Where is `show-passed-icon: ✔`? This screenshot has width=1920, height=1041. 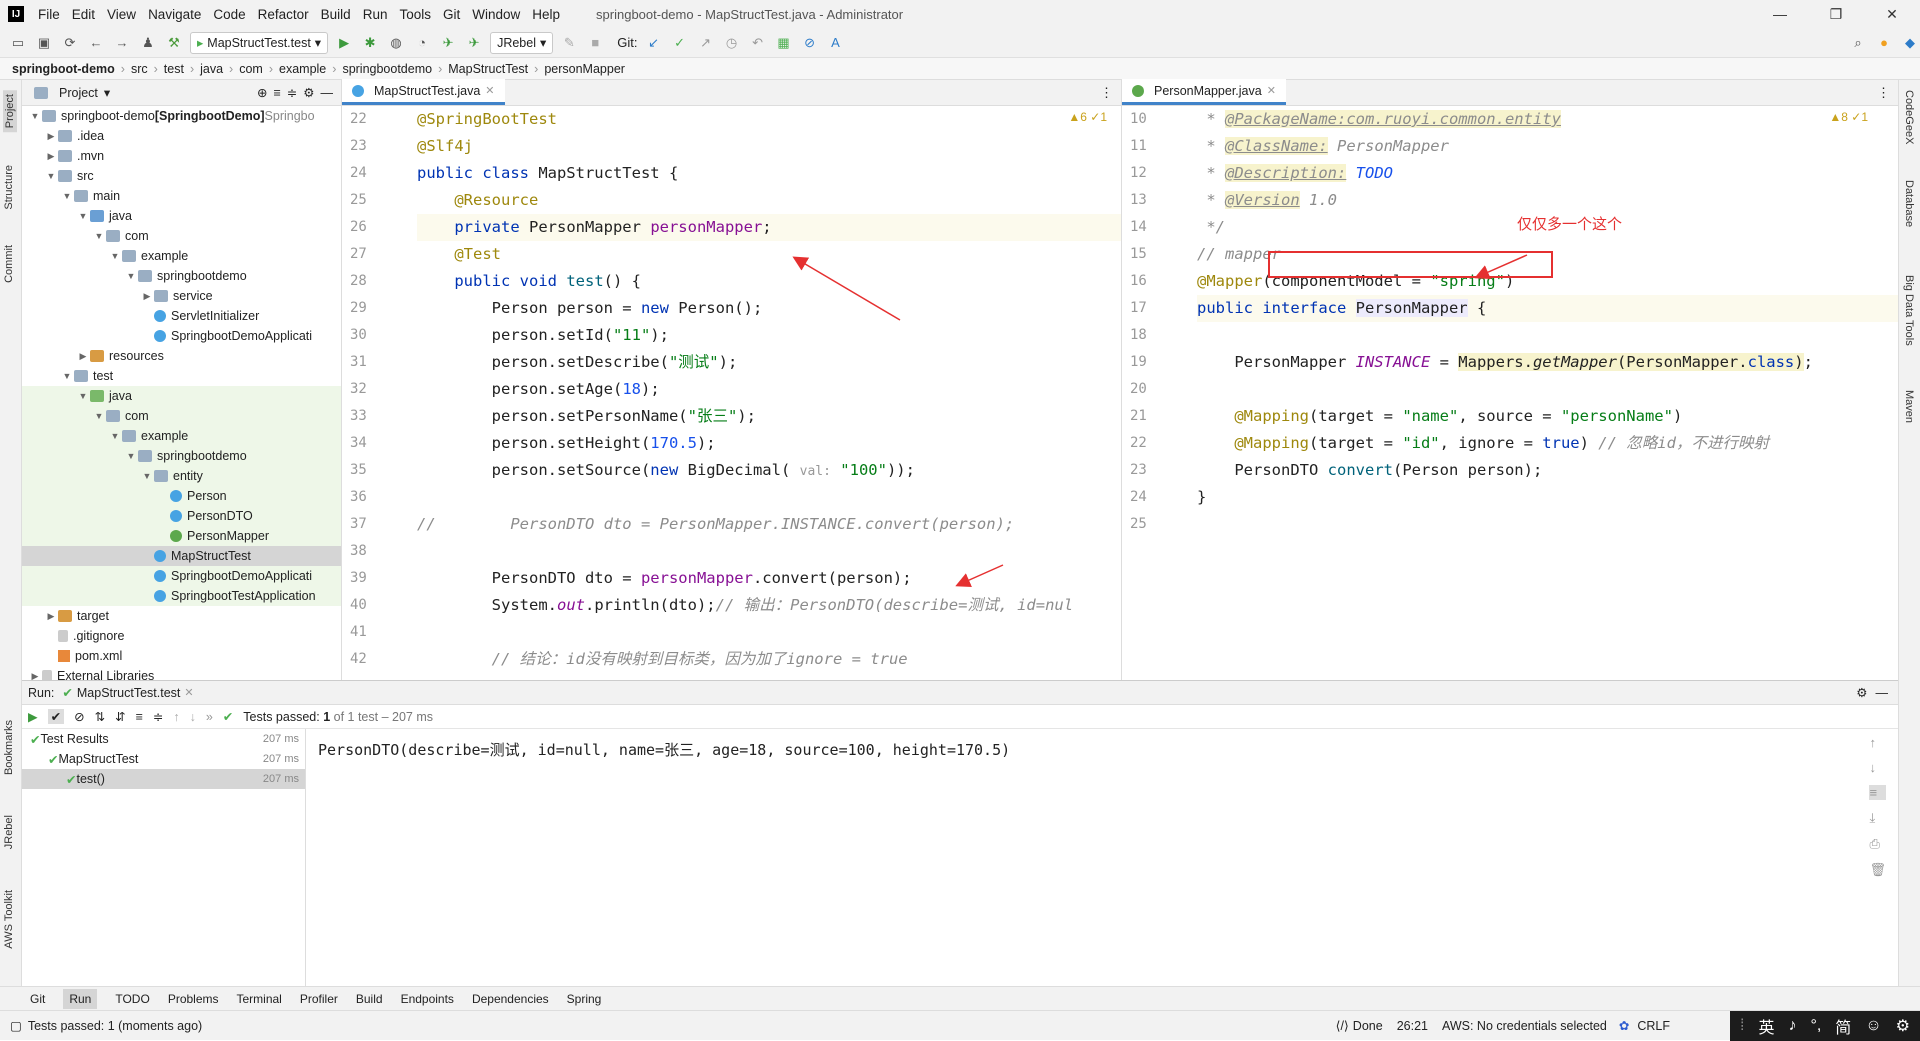 show-passed-icon: ✔ is located at coordinates (56, 716).